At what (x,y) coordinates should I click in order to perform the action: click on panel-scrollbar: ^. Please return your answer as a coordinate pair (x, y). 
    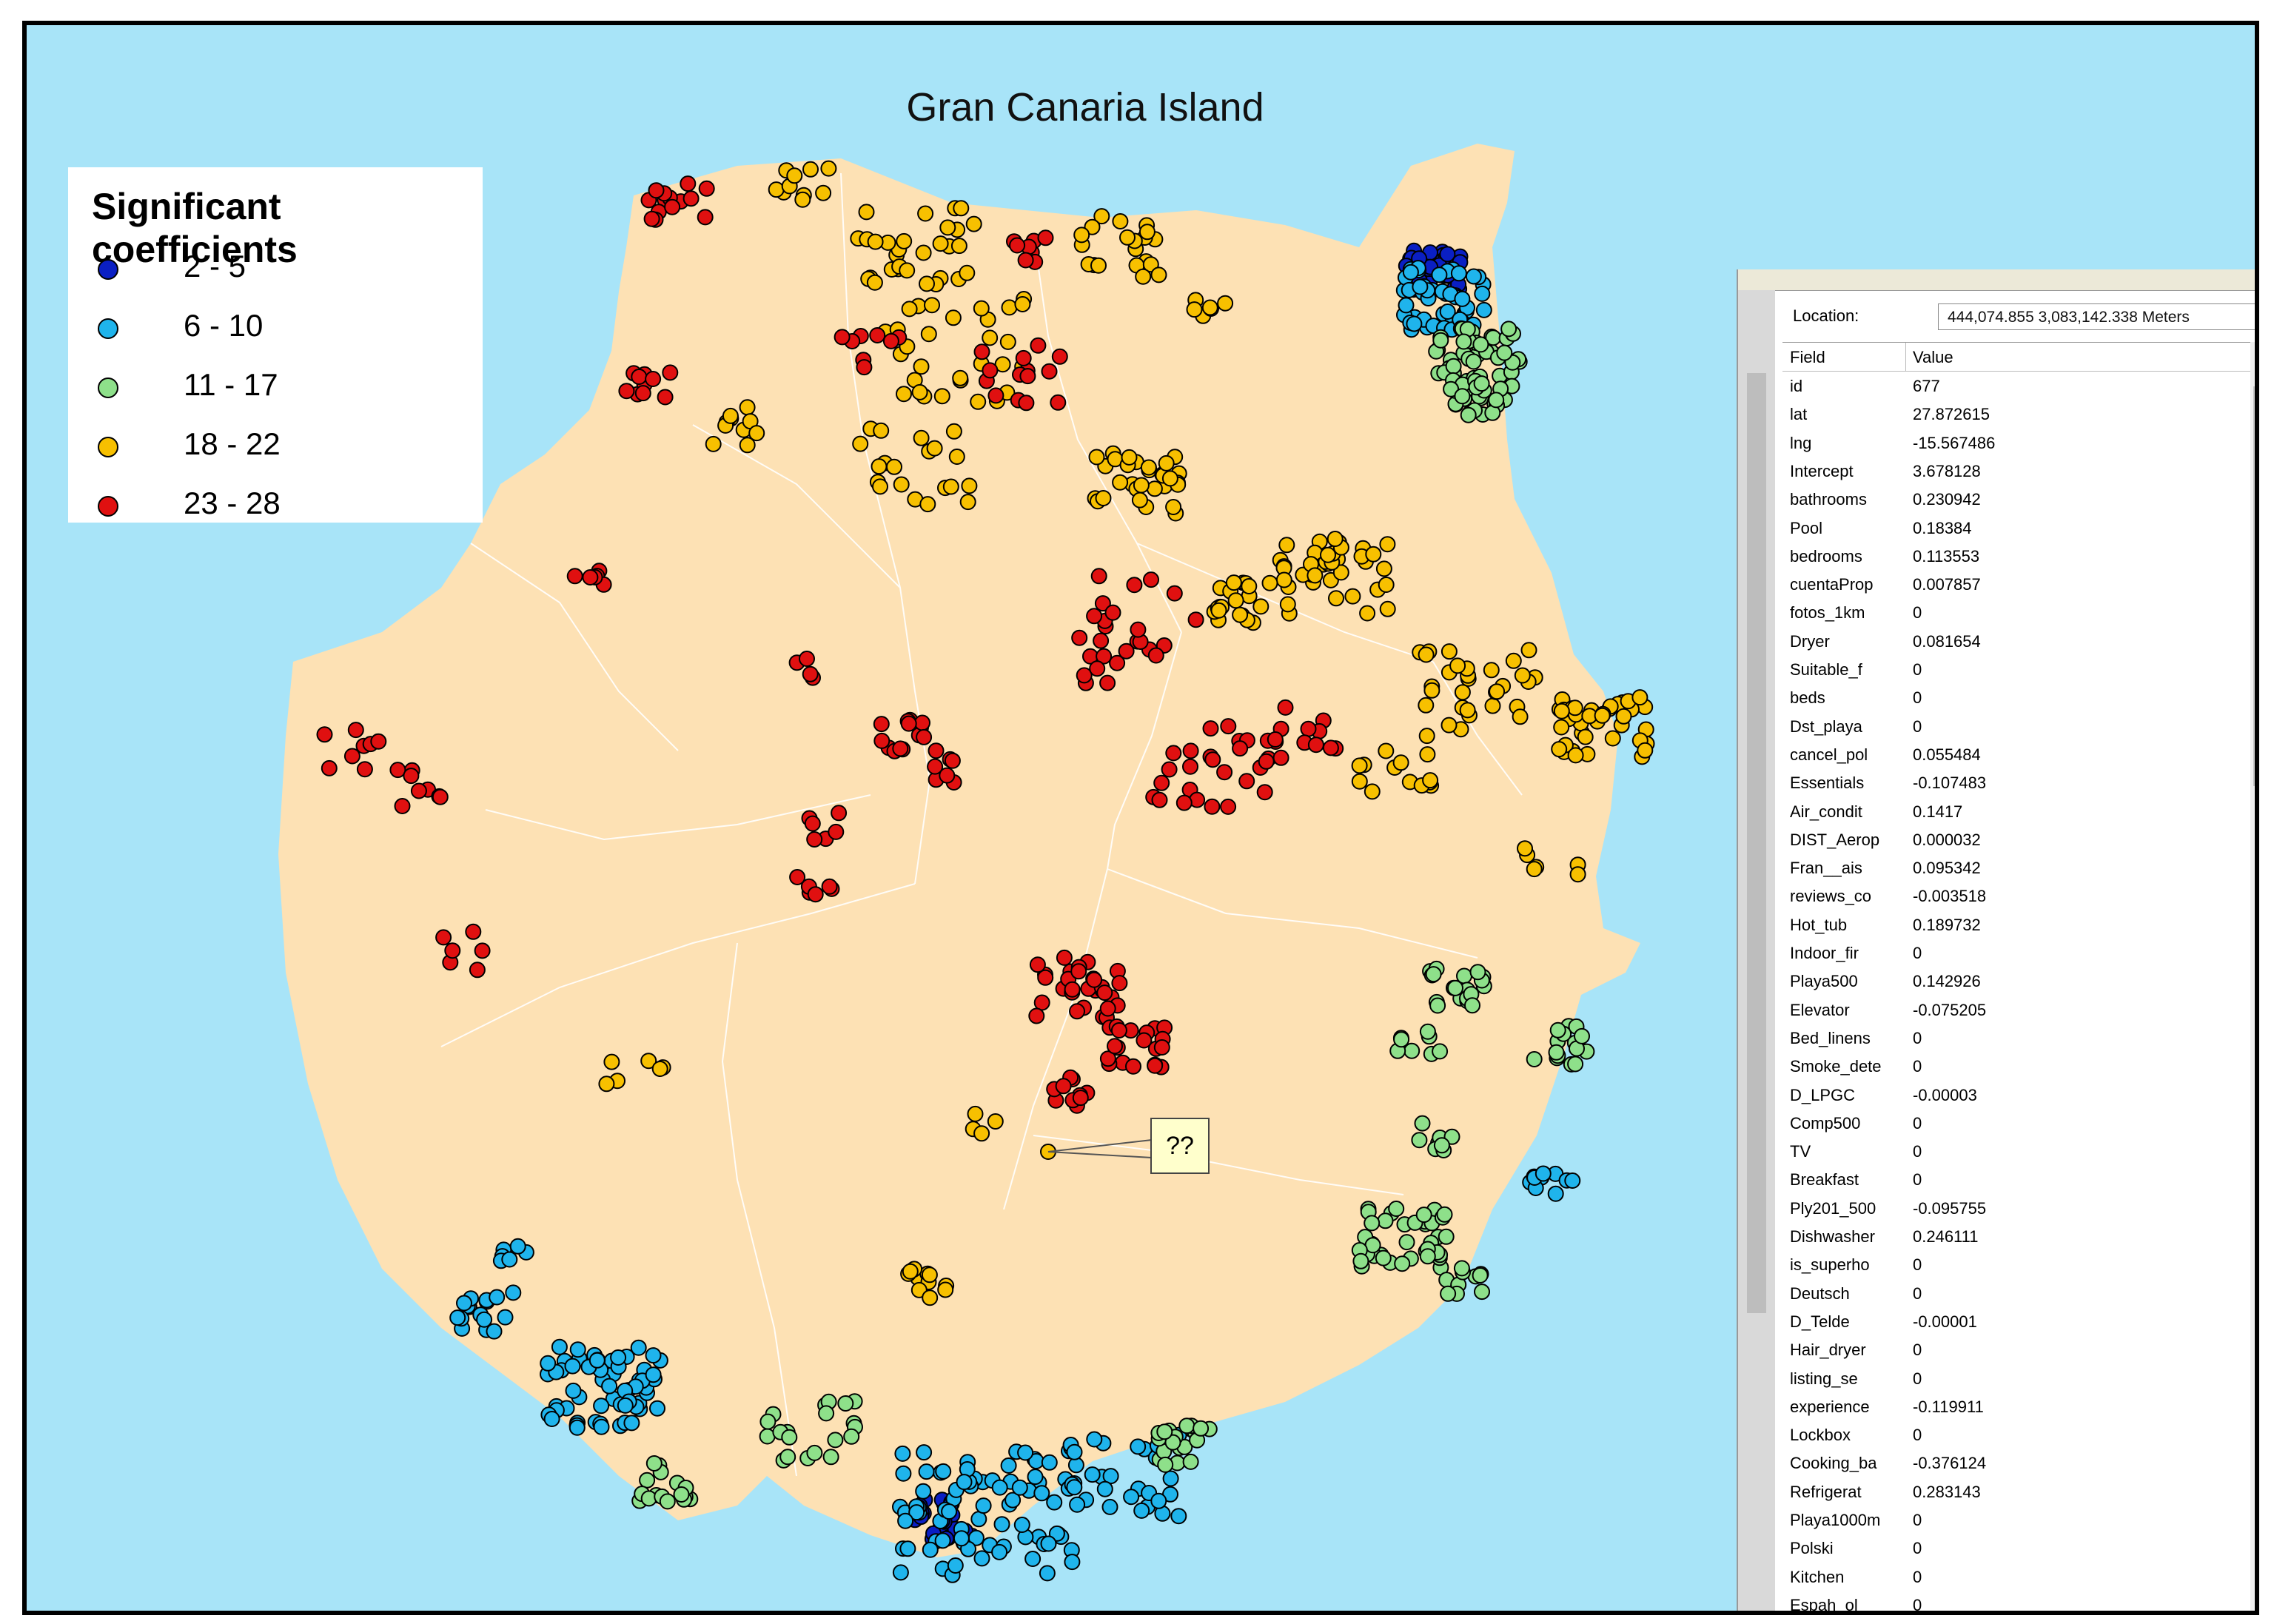
    Looking at the image, I should click on (2252, 976).